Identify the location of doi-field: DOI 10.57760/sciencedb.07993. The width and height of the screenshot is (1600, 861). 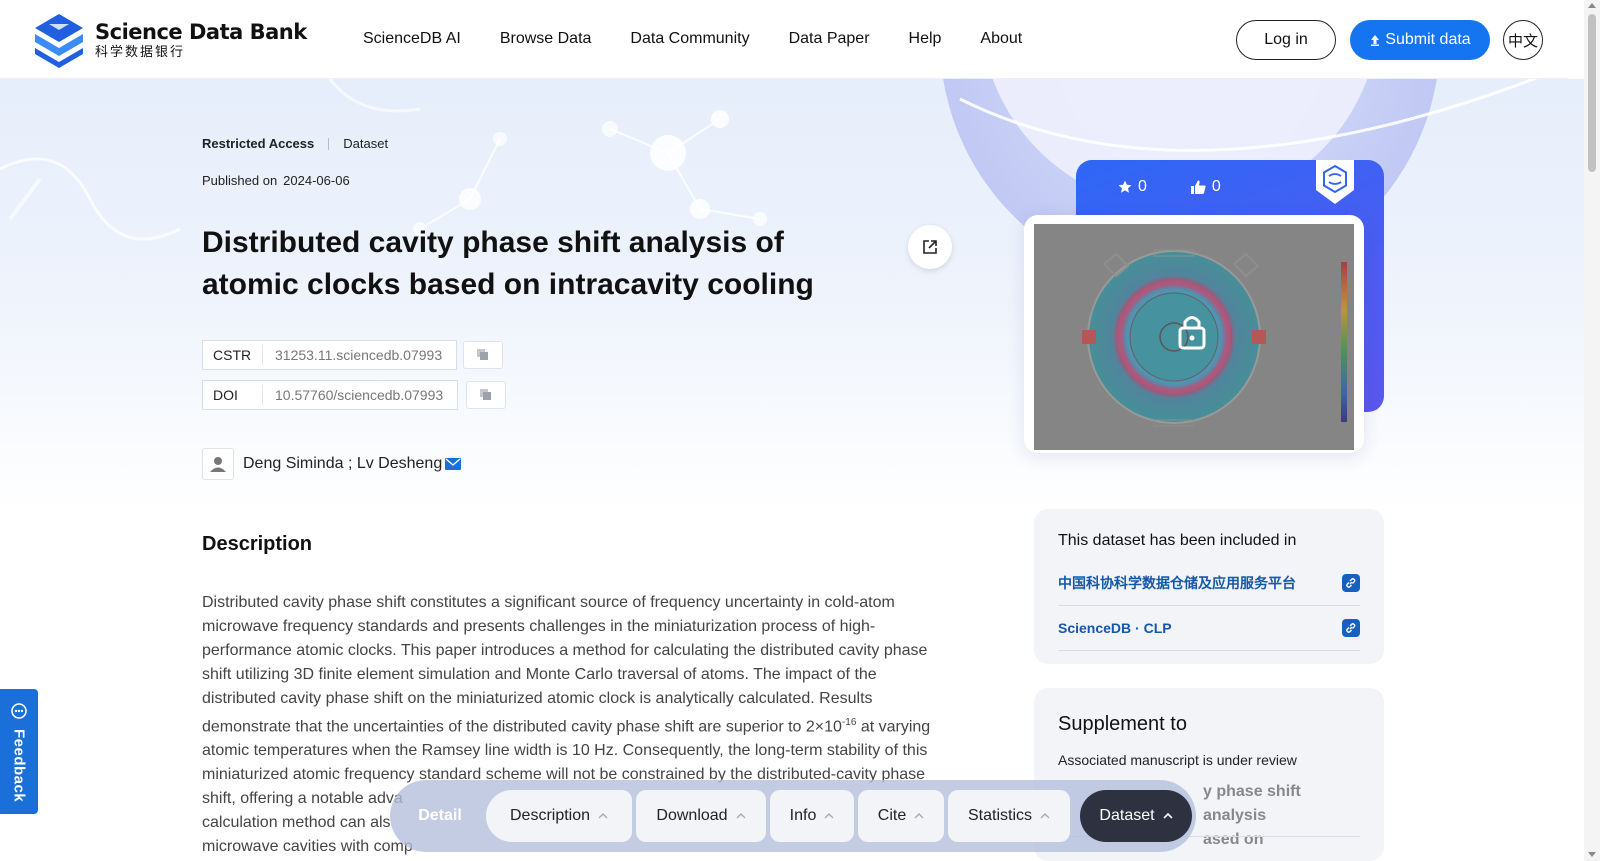
(330, 395).